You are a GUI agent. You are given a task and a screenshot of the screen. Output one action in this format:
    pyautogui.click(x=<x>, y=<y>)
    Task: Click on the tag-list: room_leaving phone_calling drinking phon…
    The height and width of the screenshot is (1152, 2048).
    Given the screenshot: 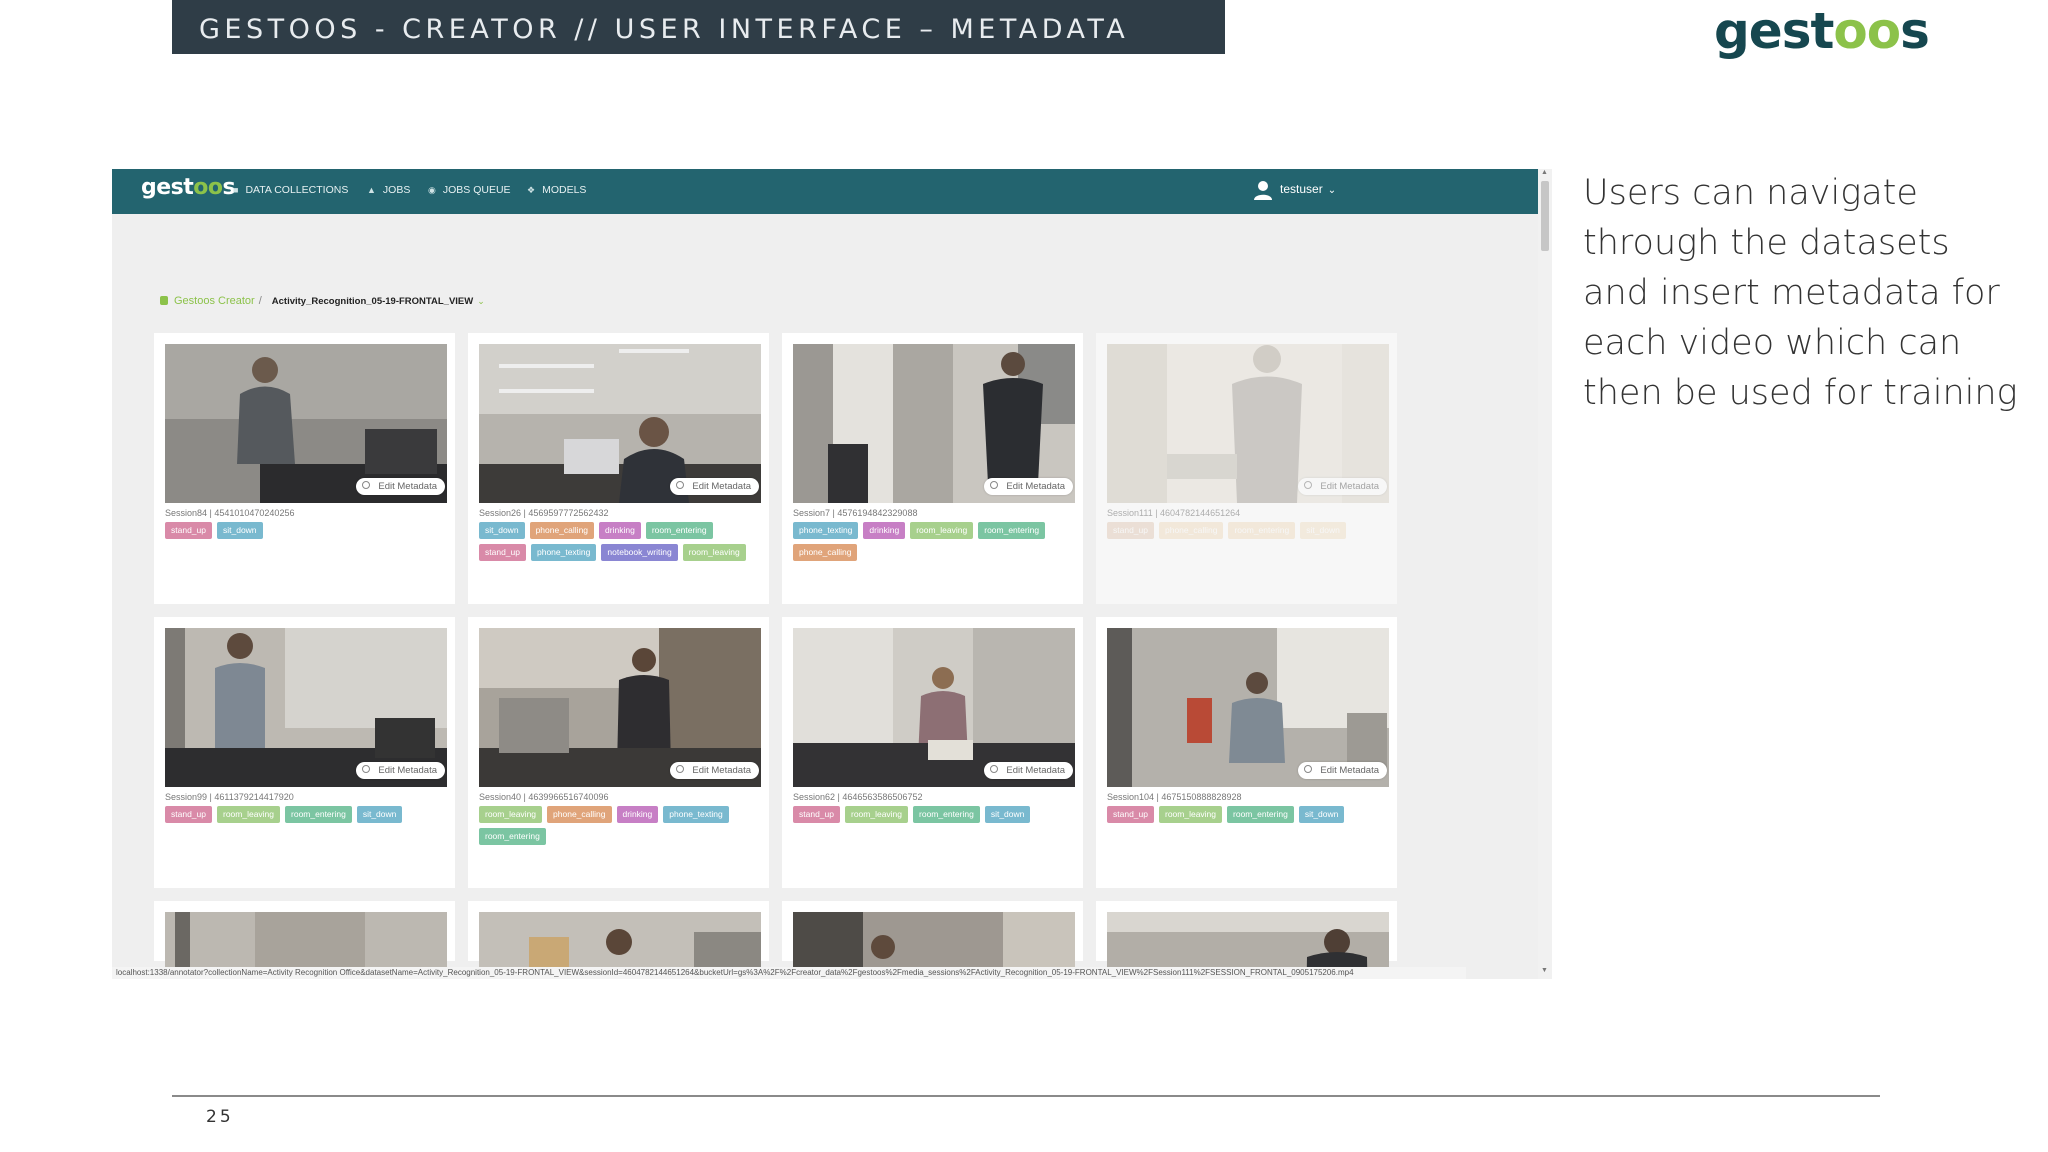 What is the action you would take?
    pyautogui.click(x=621, y=825)
    